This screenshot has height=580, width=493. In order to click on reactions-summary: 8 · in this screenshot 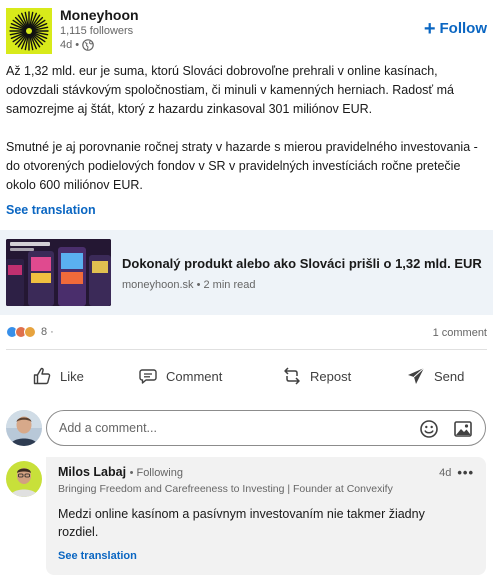, I will do `click(30, 332)`.